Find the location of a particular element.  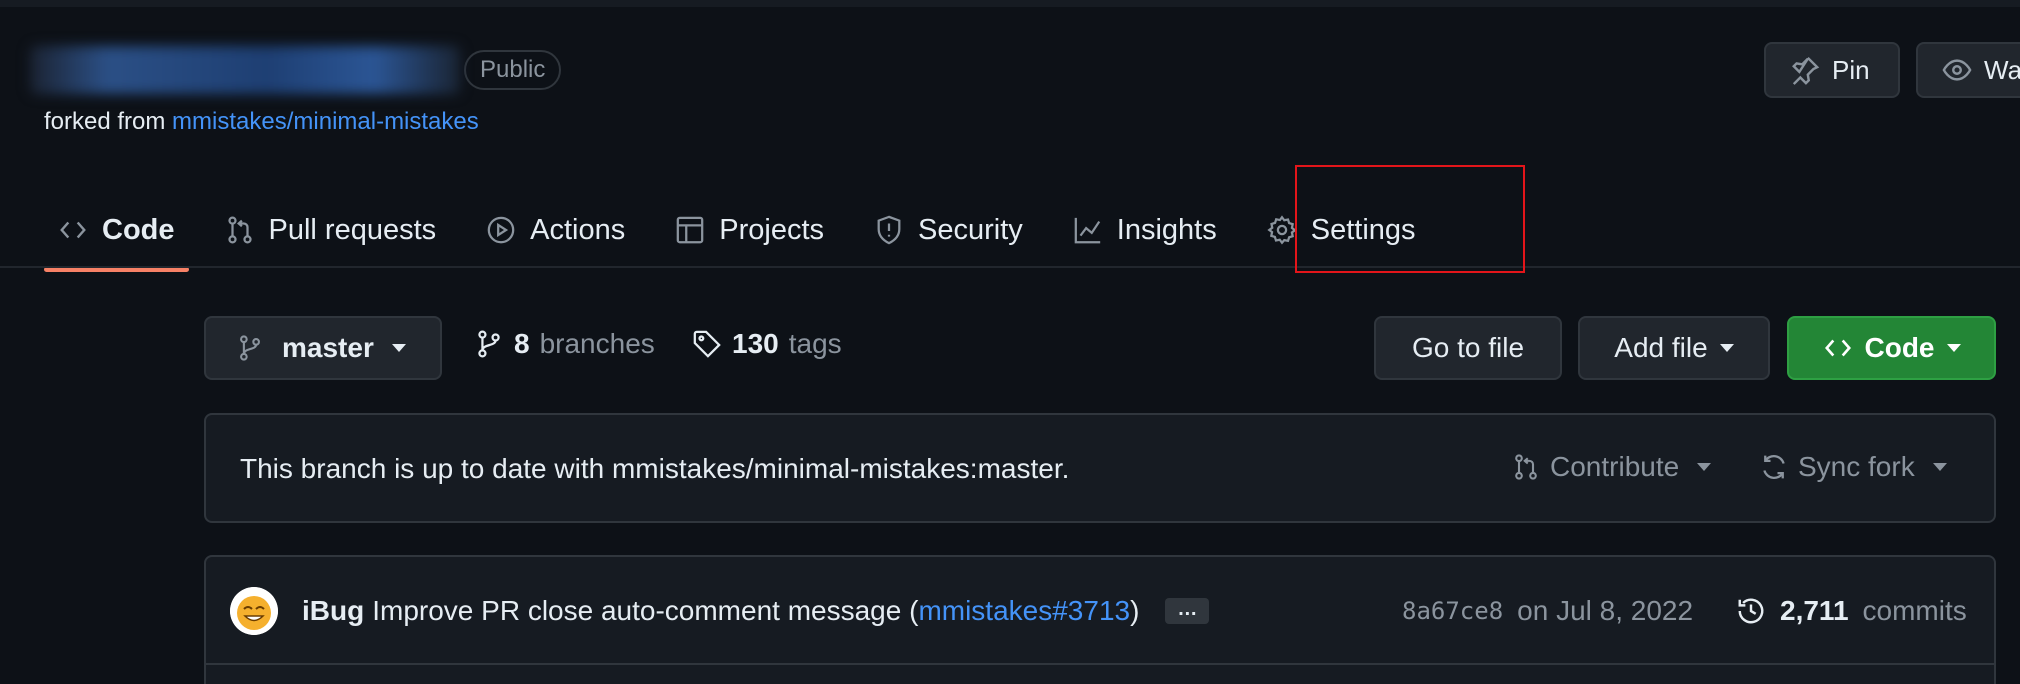

eye-icon is located at coordinates (1957, 70).